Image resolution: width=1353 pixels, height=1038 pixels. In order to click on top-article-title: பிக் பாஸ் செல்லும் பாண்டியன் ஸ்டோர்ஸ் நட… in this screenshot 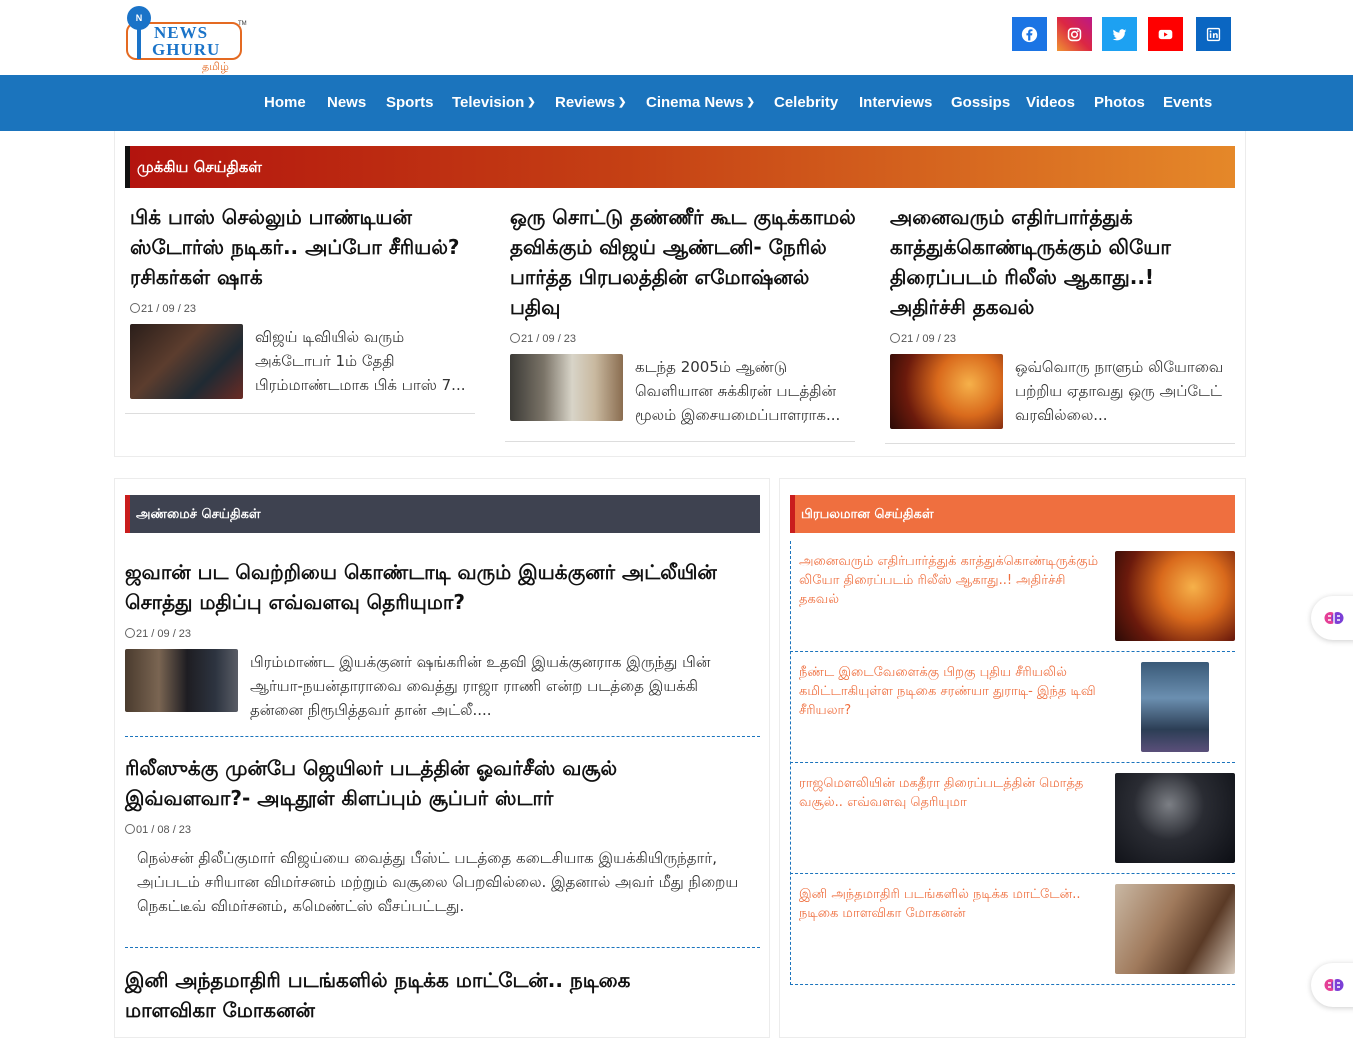, I will do `click(300, 247)`.